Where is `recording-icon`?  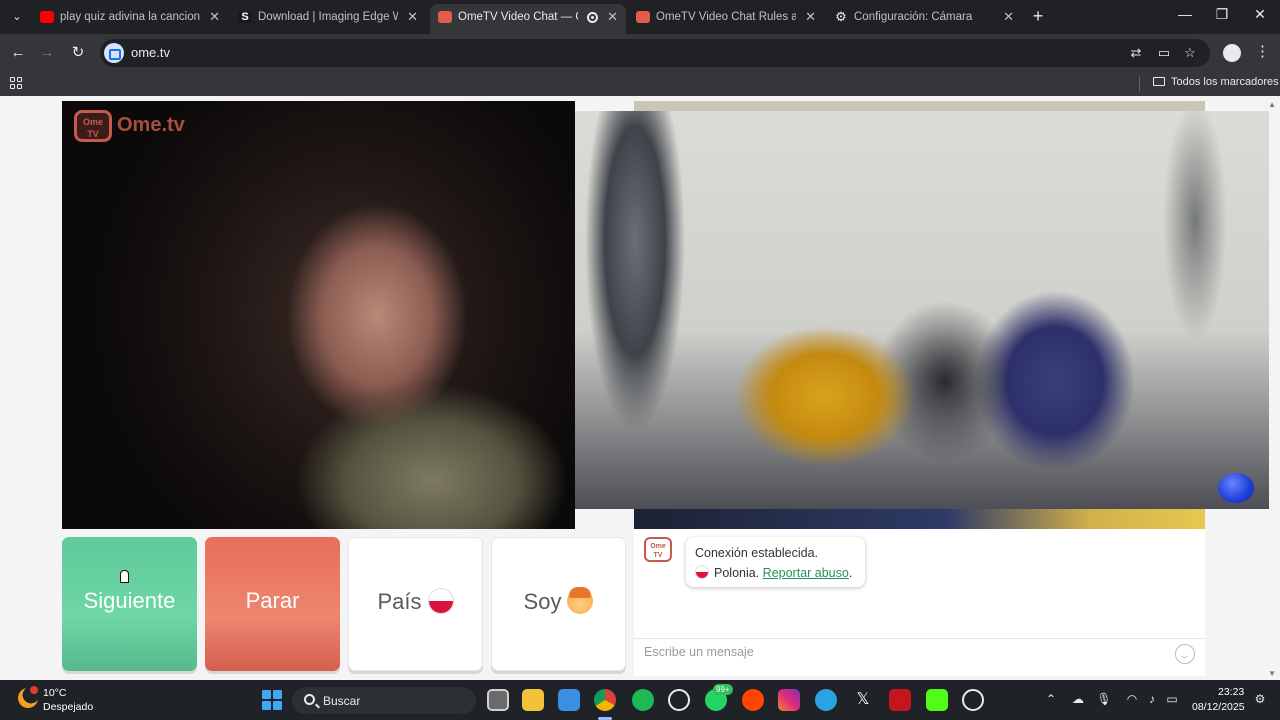
recording-icon is located at coordinates (592, 17).